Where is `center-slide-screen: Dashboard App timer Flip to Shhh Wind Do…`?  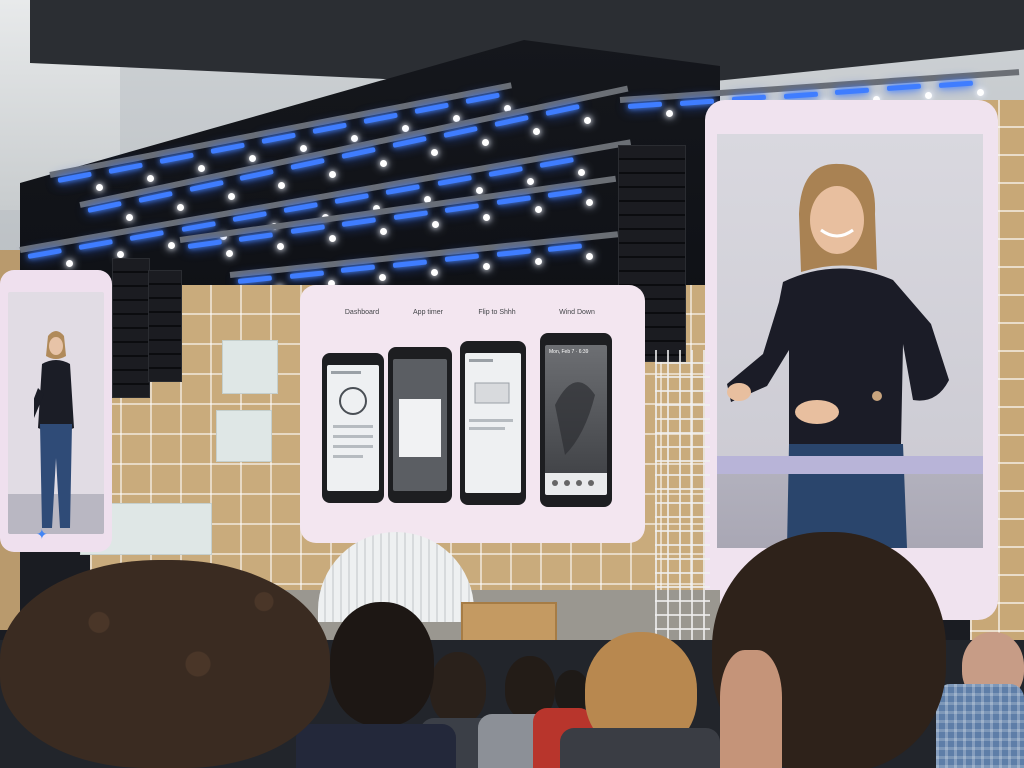 center-slide-screen: Dashboard App timer Flip to Shhh Wind Do… is located at coordinates (472, 414).